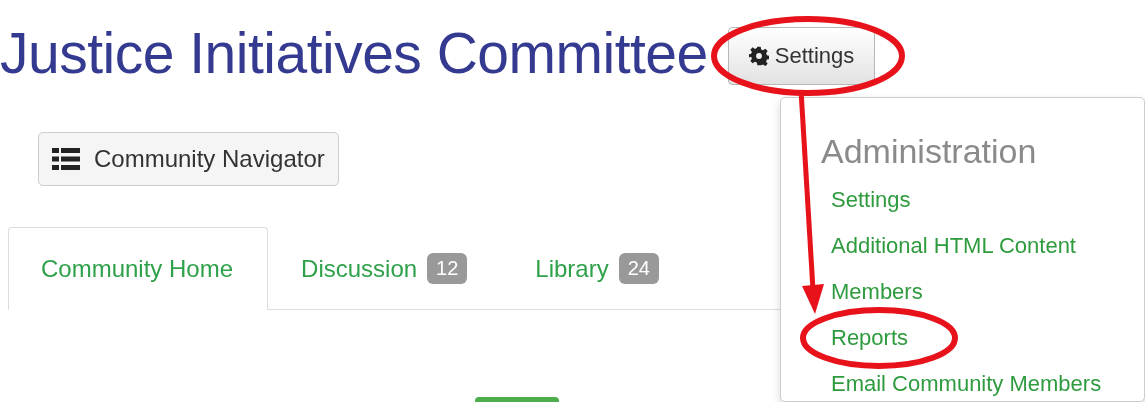 The image size is (1145, 402). I want to click on gear-icon, so click(758, 56).